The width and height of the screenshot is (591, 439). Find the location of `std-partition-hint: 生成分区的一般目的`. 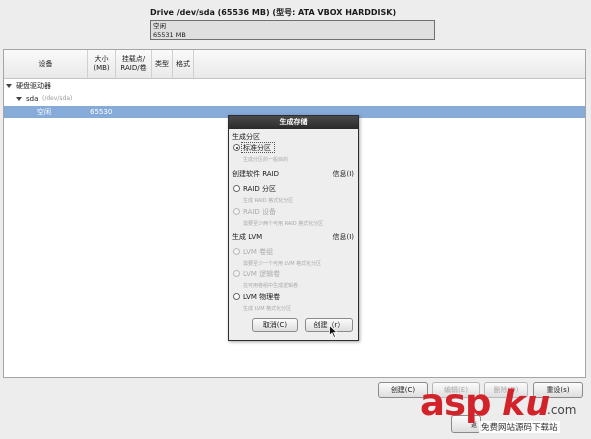

std-partition-hint: 生成分区的一般目的 is located at coordinates (266, 160).